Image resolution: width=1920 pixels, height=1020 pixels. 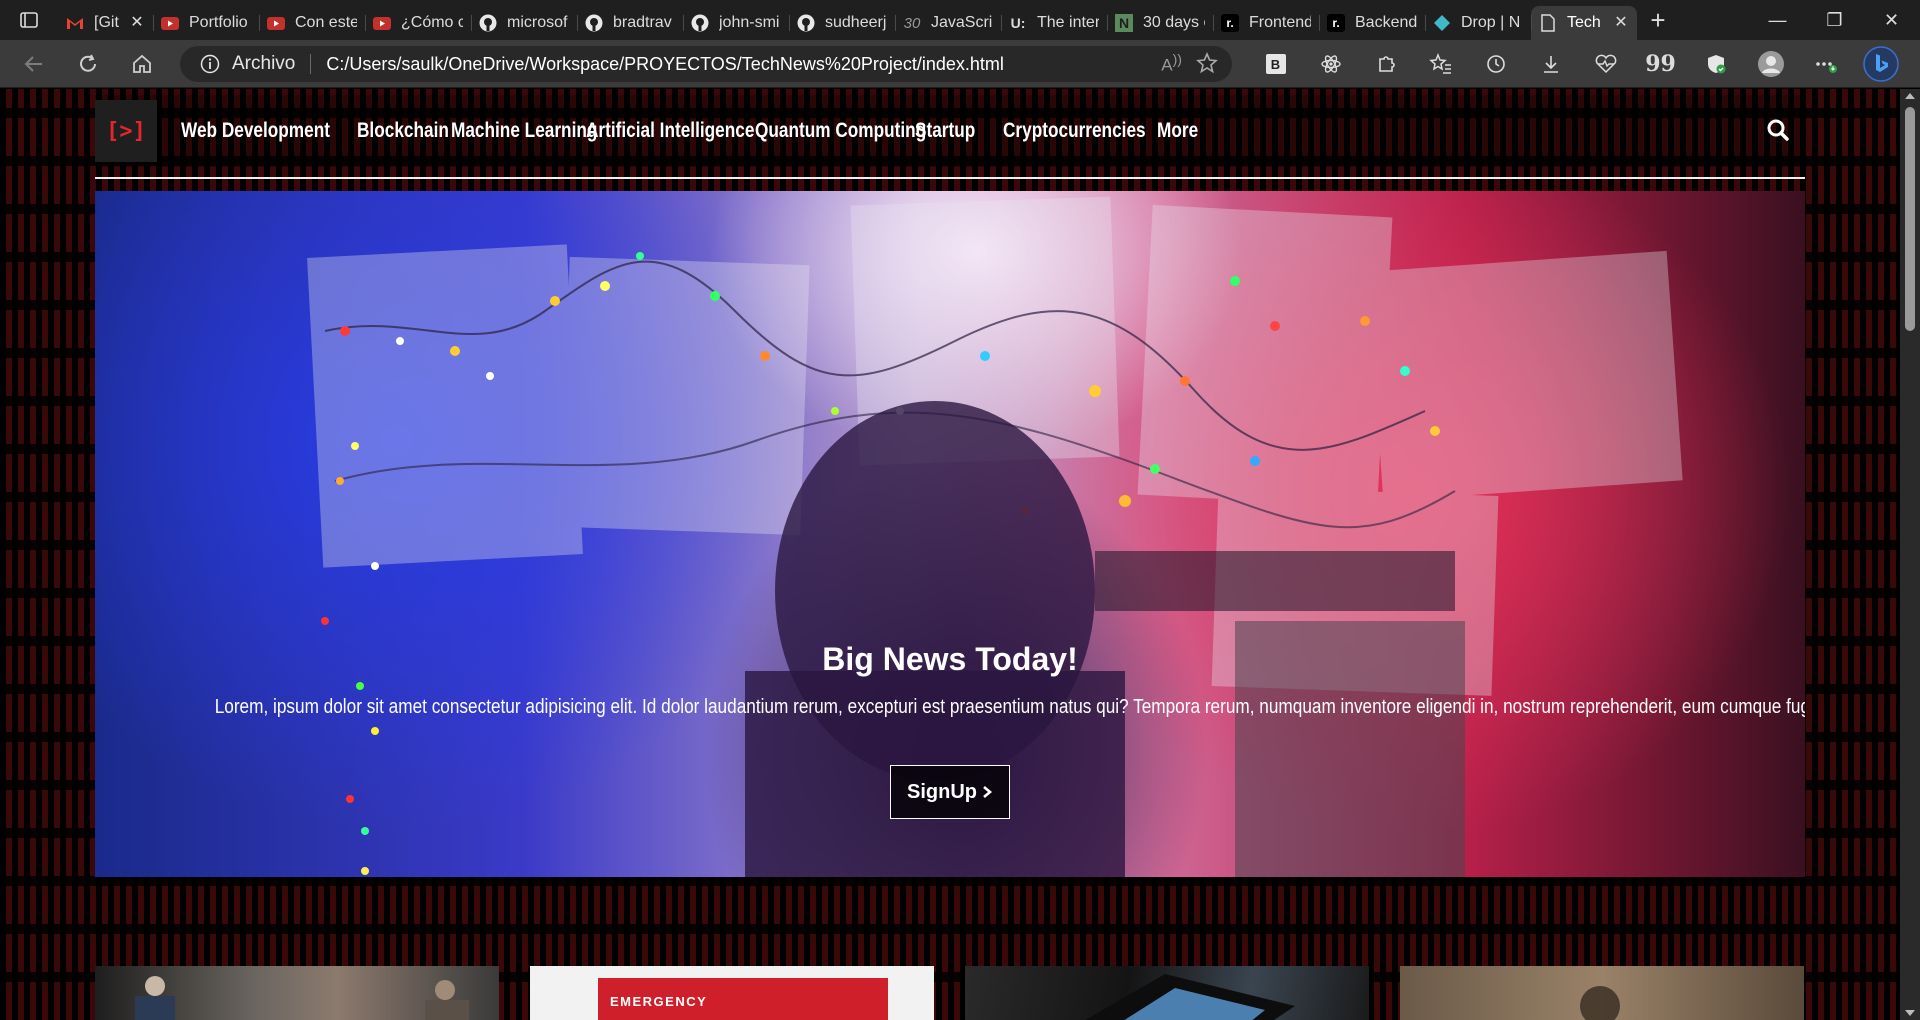 I want to click on tab-label: john-smi, so click(x=749, y=22).